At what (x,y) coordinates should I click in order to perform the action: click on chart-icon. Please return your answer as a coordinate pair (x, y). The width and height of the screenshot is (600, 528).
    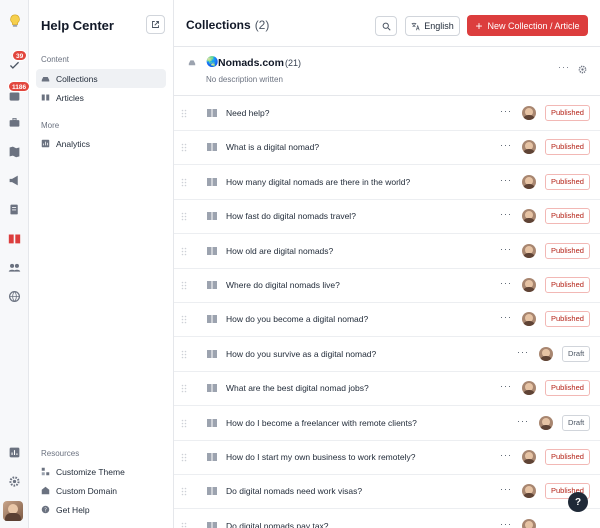
    Looking at the image, I should click on (14, 452).